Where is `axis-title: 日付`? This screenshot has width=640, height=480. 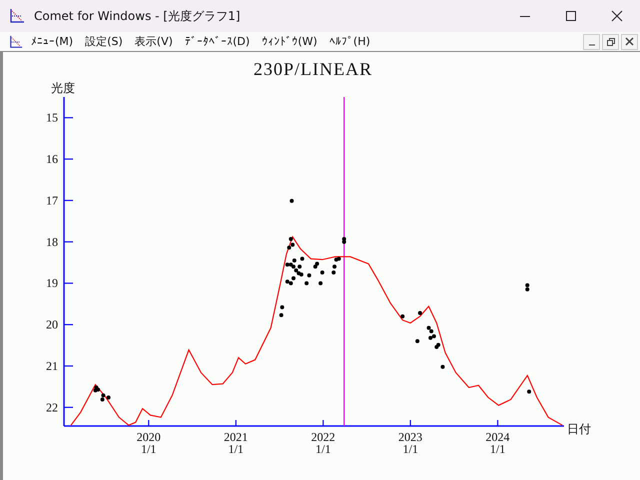
axis-title: 日付 is located at coordinates (579, 429).